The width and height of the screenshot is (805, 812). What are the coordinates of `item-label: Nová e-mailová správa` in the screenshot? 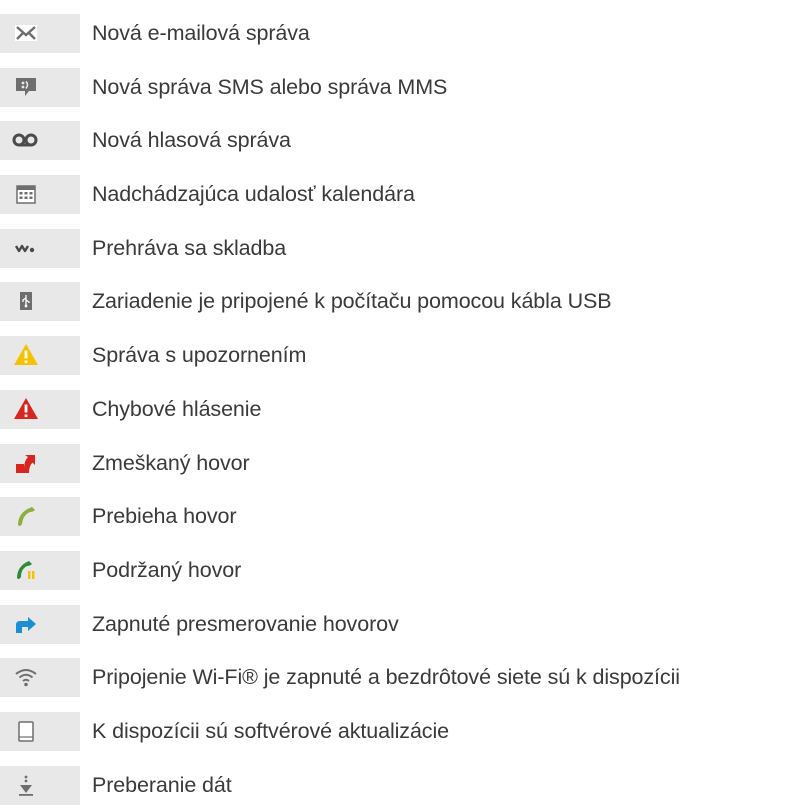 It's located at (201, 33).